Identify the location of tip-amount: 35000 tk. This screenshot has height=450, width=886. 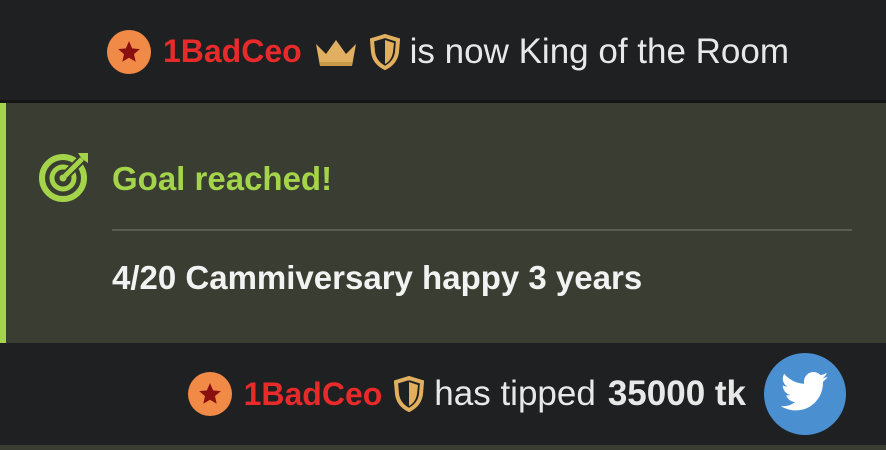
(676, 393).